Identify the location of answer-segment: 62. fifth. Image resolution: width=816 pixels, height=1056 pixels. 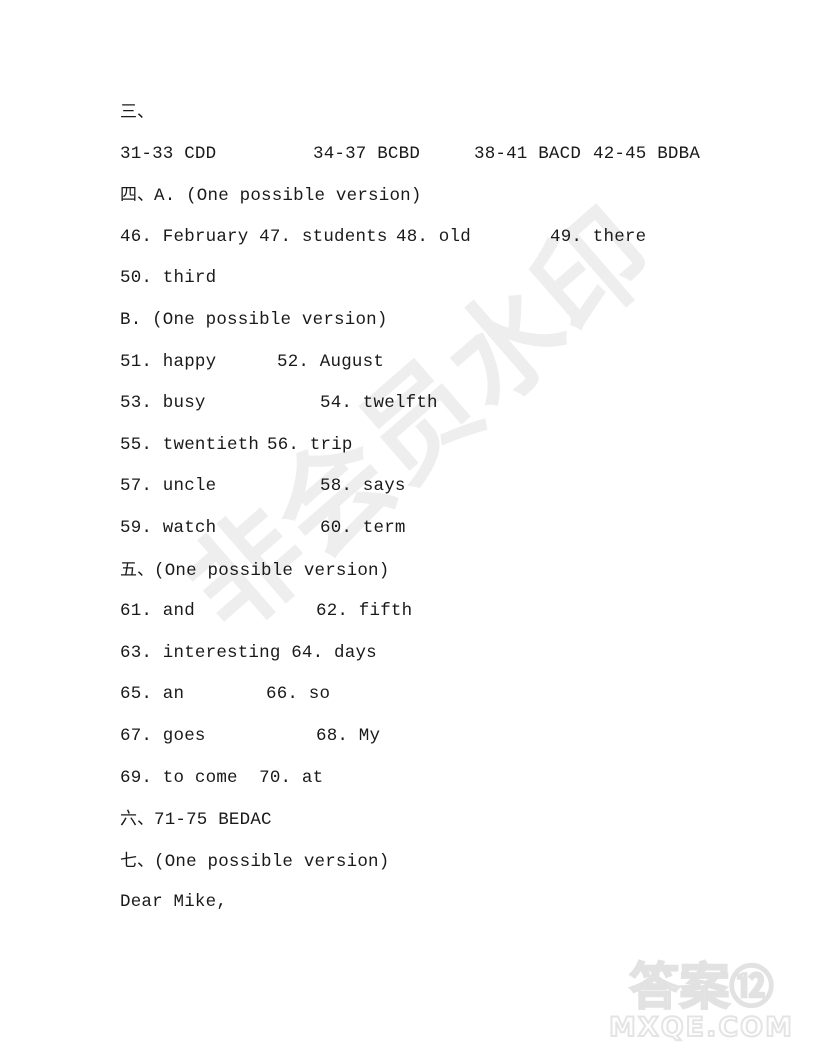
(364, 611).